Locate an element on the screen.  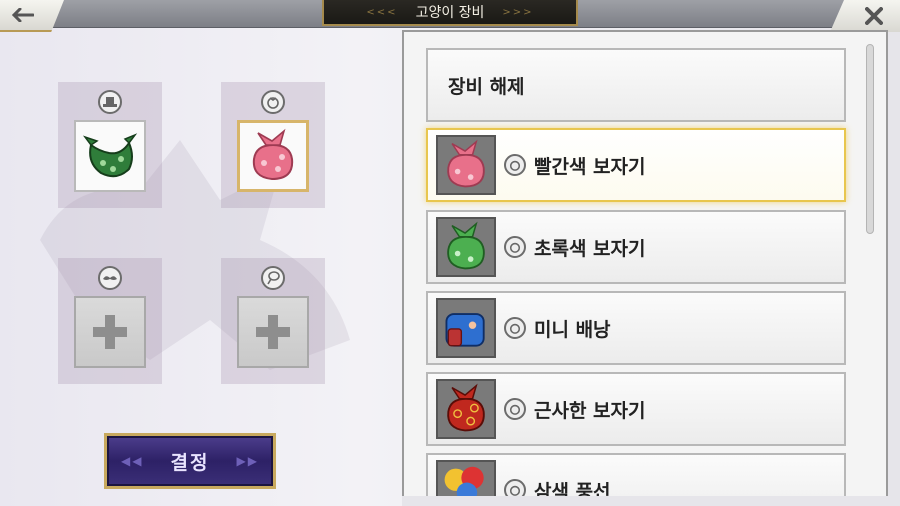
slot-face is located at coordinates (110, 321).